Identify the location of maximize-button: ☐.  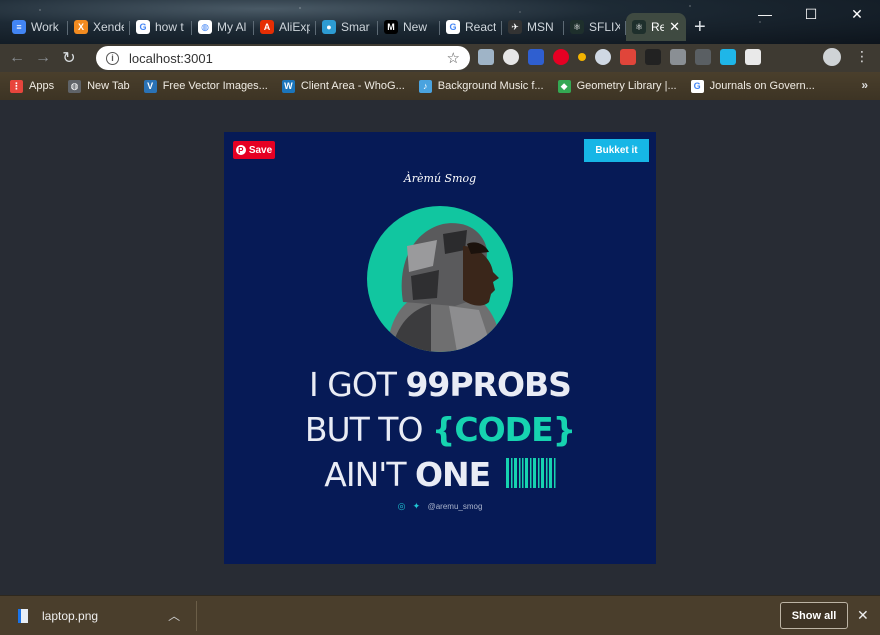
(811, 14).